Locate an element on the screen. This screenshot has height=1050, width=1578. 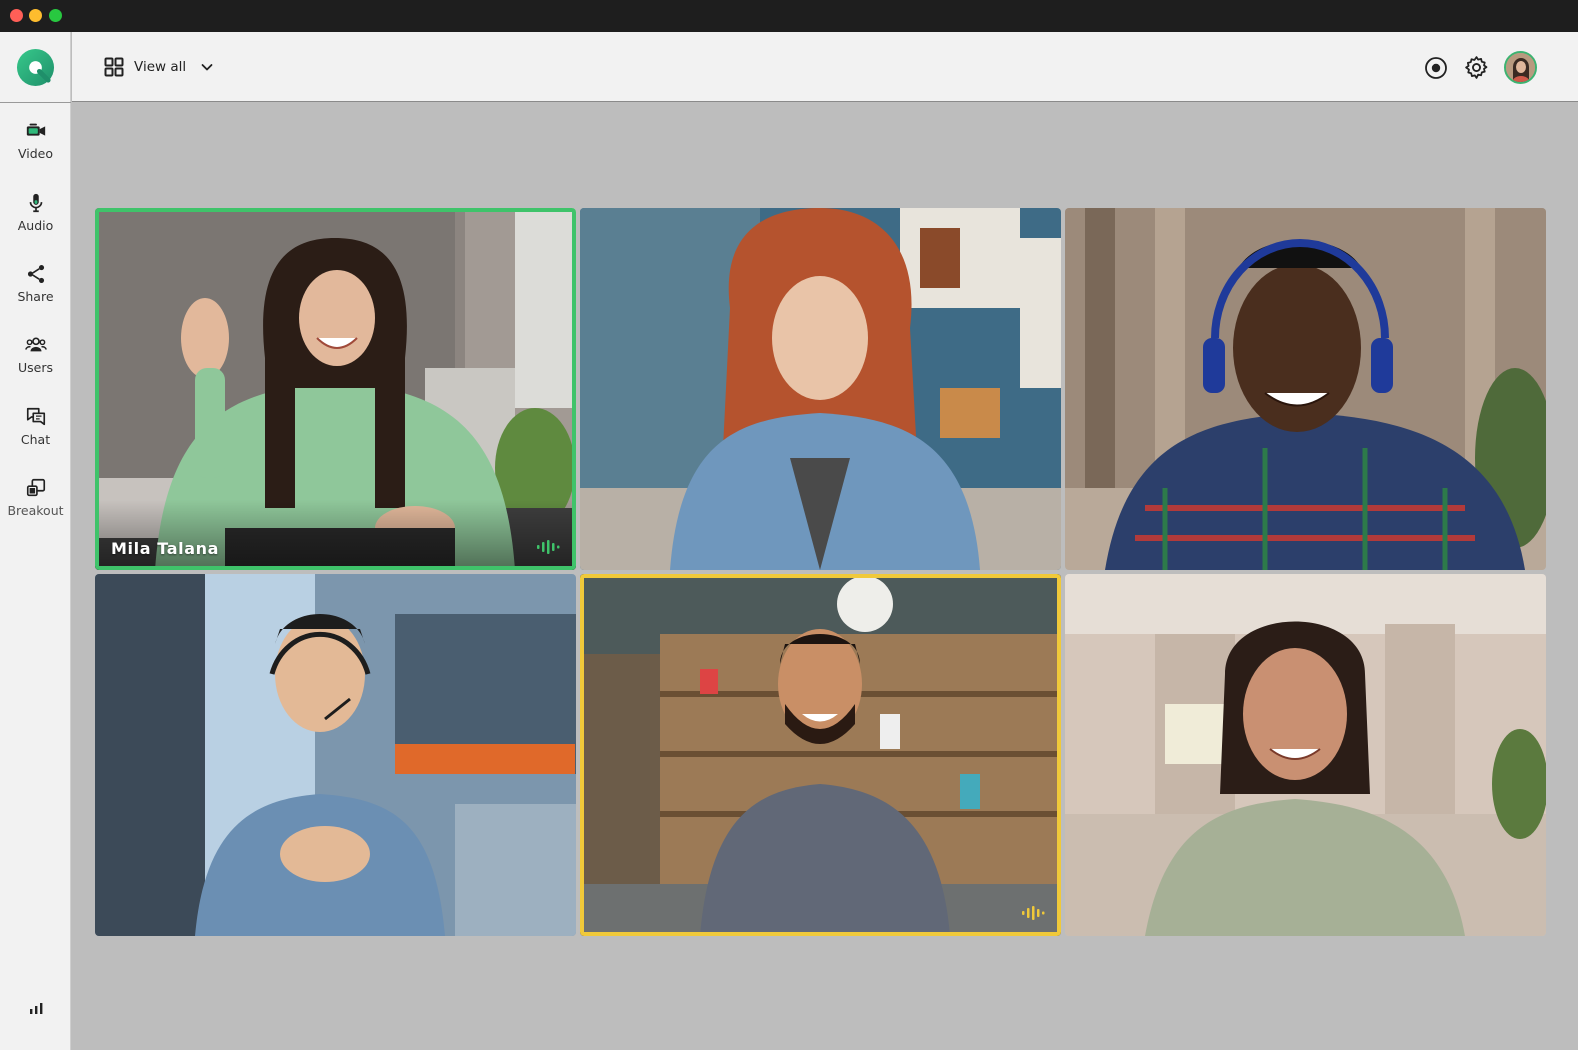
close-window-button is located at coordinates (16, 15).